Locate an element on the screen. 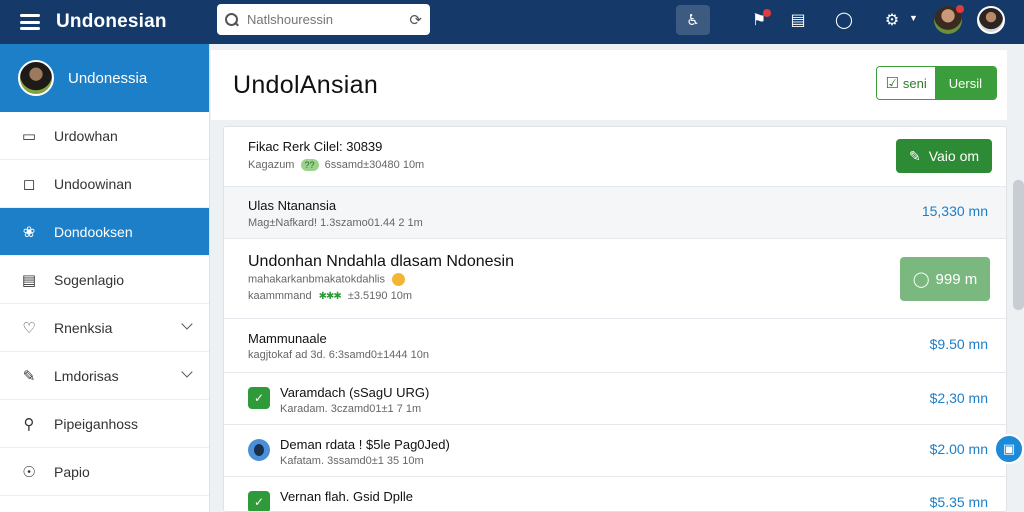 The height and width of the screenshot is (512, 1024). item-title: Undonhan Nndahla dlasam Ndonesin is located at coordinates (381, 261).